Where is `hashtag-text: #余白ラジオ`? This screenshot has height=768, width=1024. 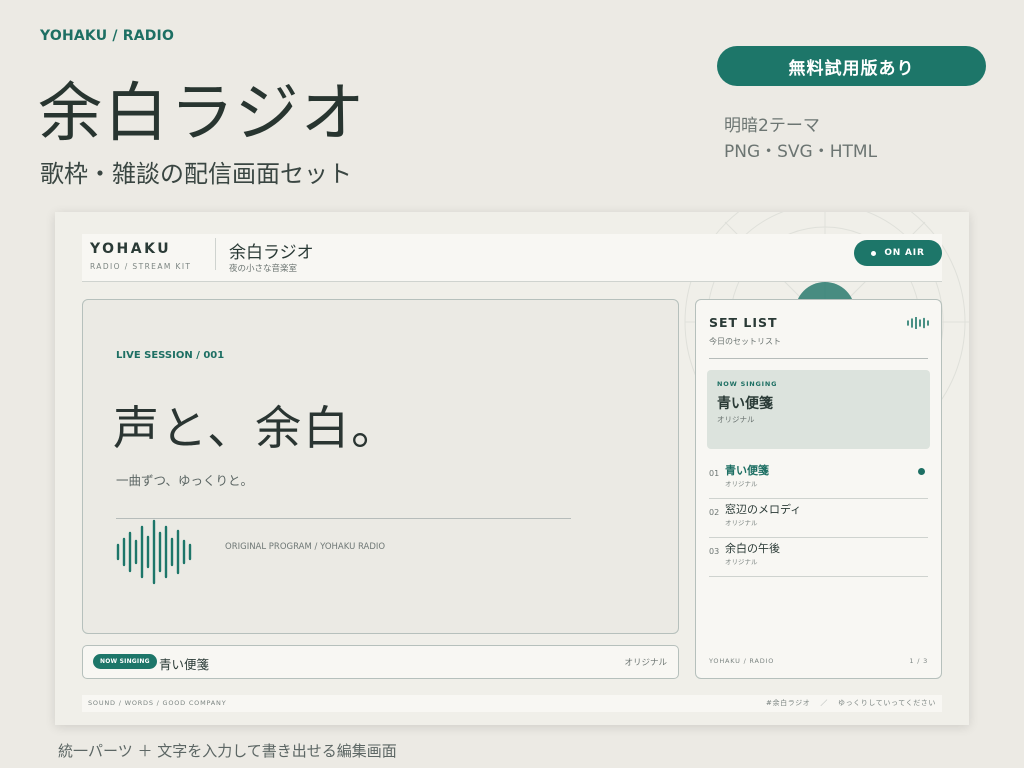 hashtag-text: #余白ラジオ is located at coordinates (788, 703).